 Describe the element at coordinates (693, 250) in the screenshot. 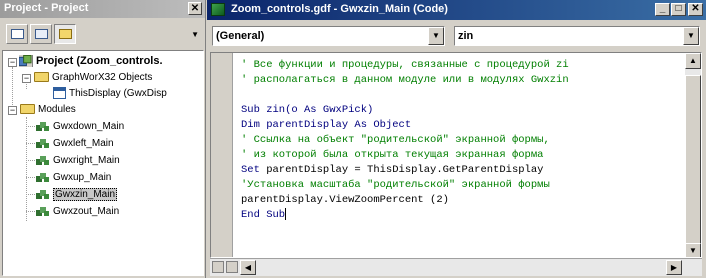

I see `scroll-down-icon: ▼` at that location.